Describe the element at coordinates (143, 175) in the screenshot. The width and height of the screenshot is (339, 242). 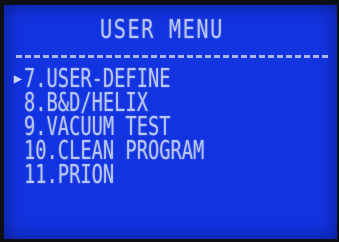
I see `menu-item-prion: 11.PRION` at that location.